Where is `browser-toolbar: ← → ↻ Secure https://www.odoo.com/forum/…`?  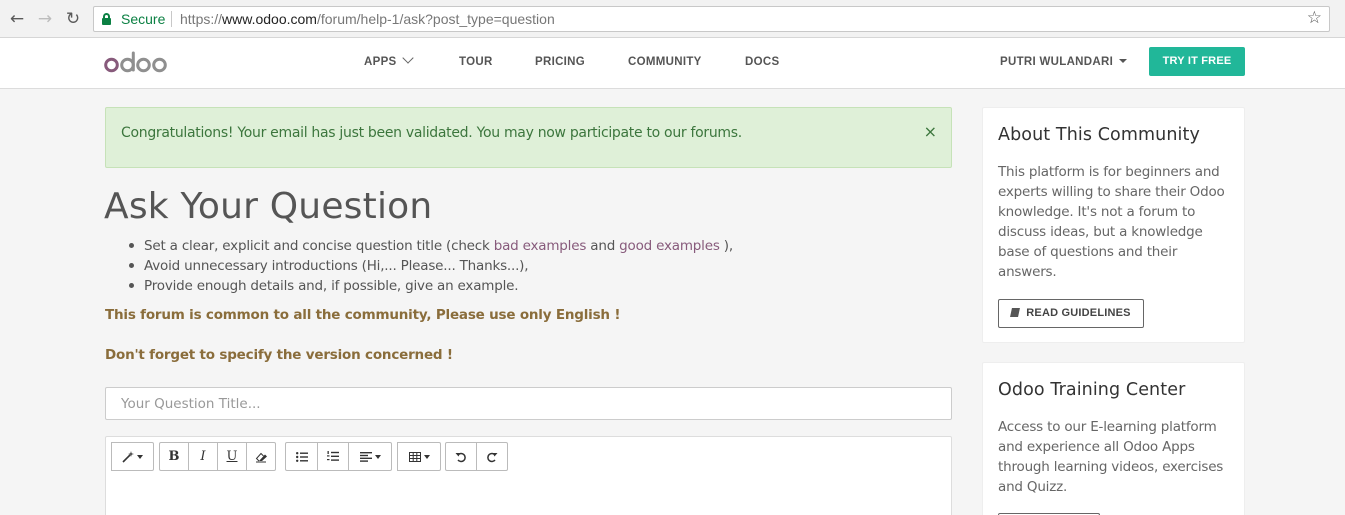
browser-toolbar: ← → ↻ Secure https://www.odoo.com/forum/… is located at coordinates (672, 19).